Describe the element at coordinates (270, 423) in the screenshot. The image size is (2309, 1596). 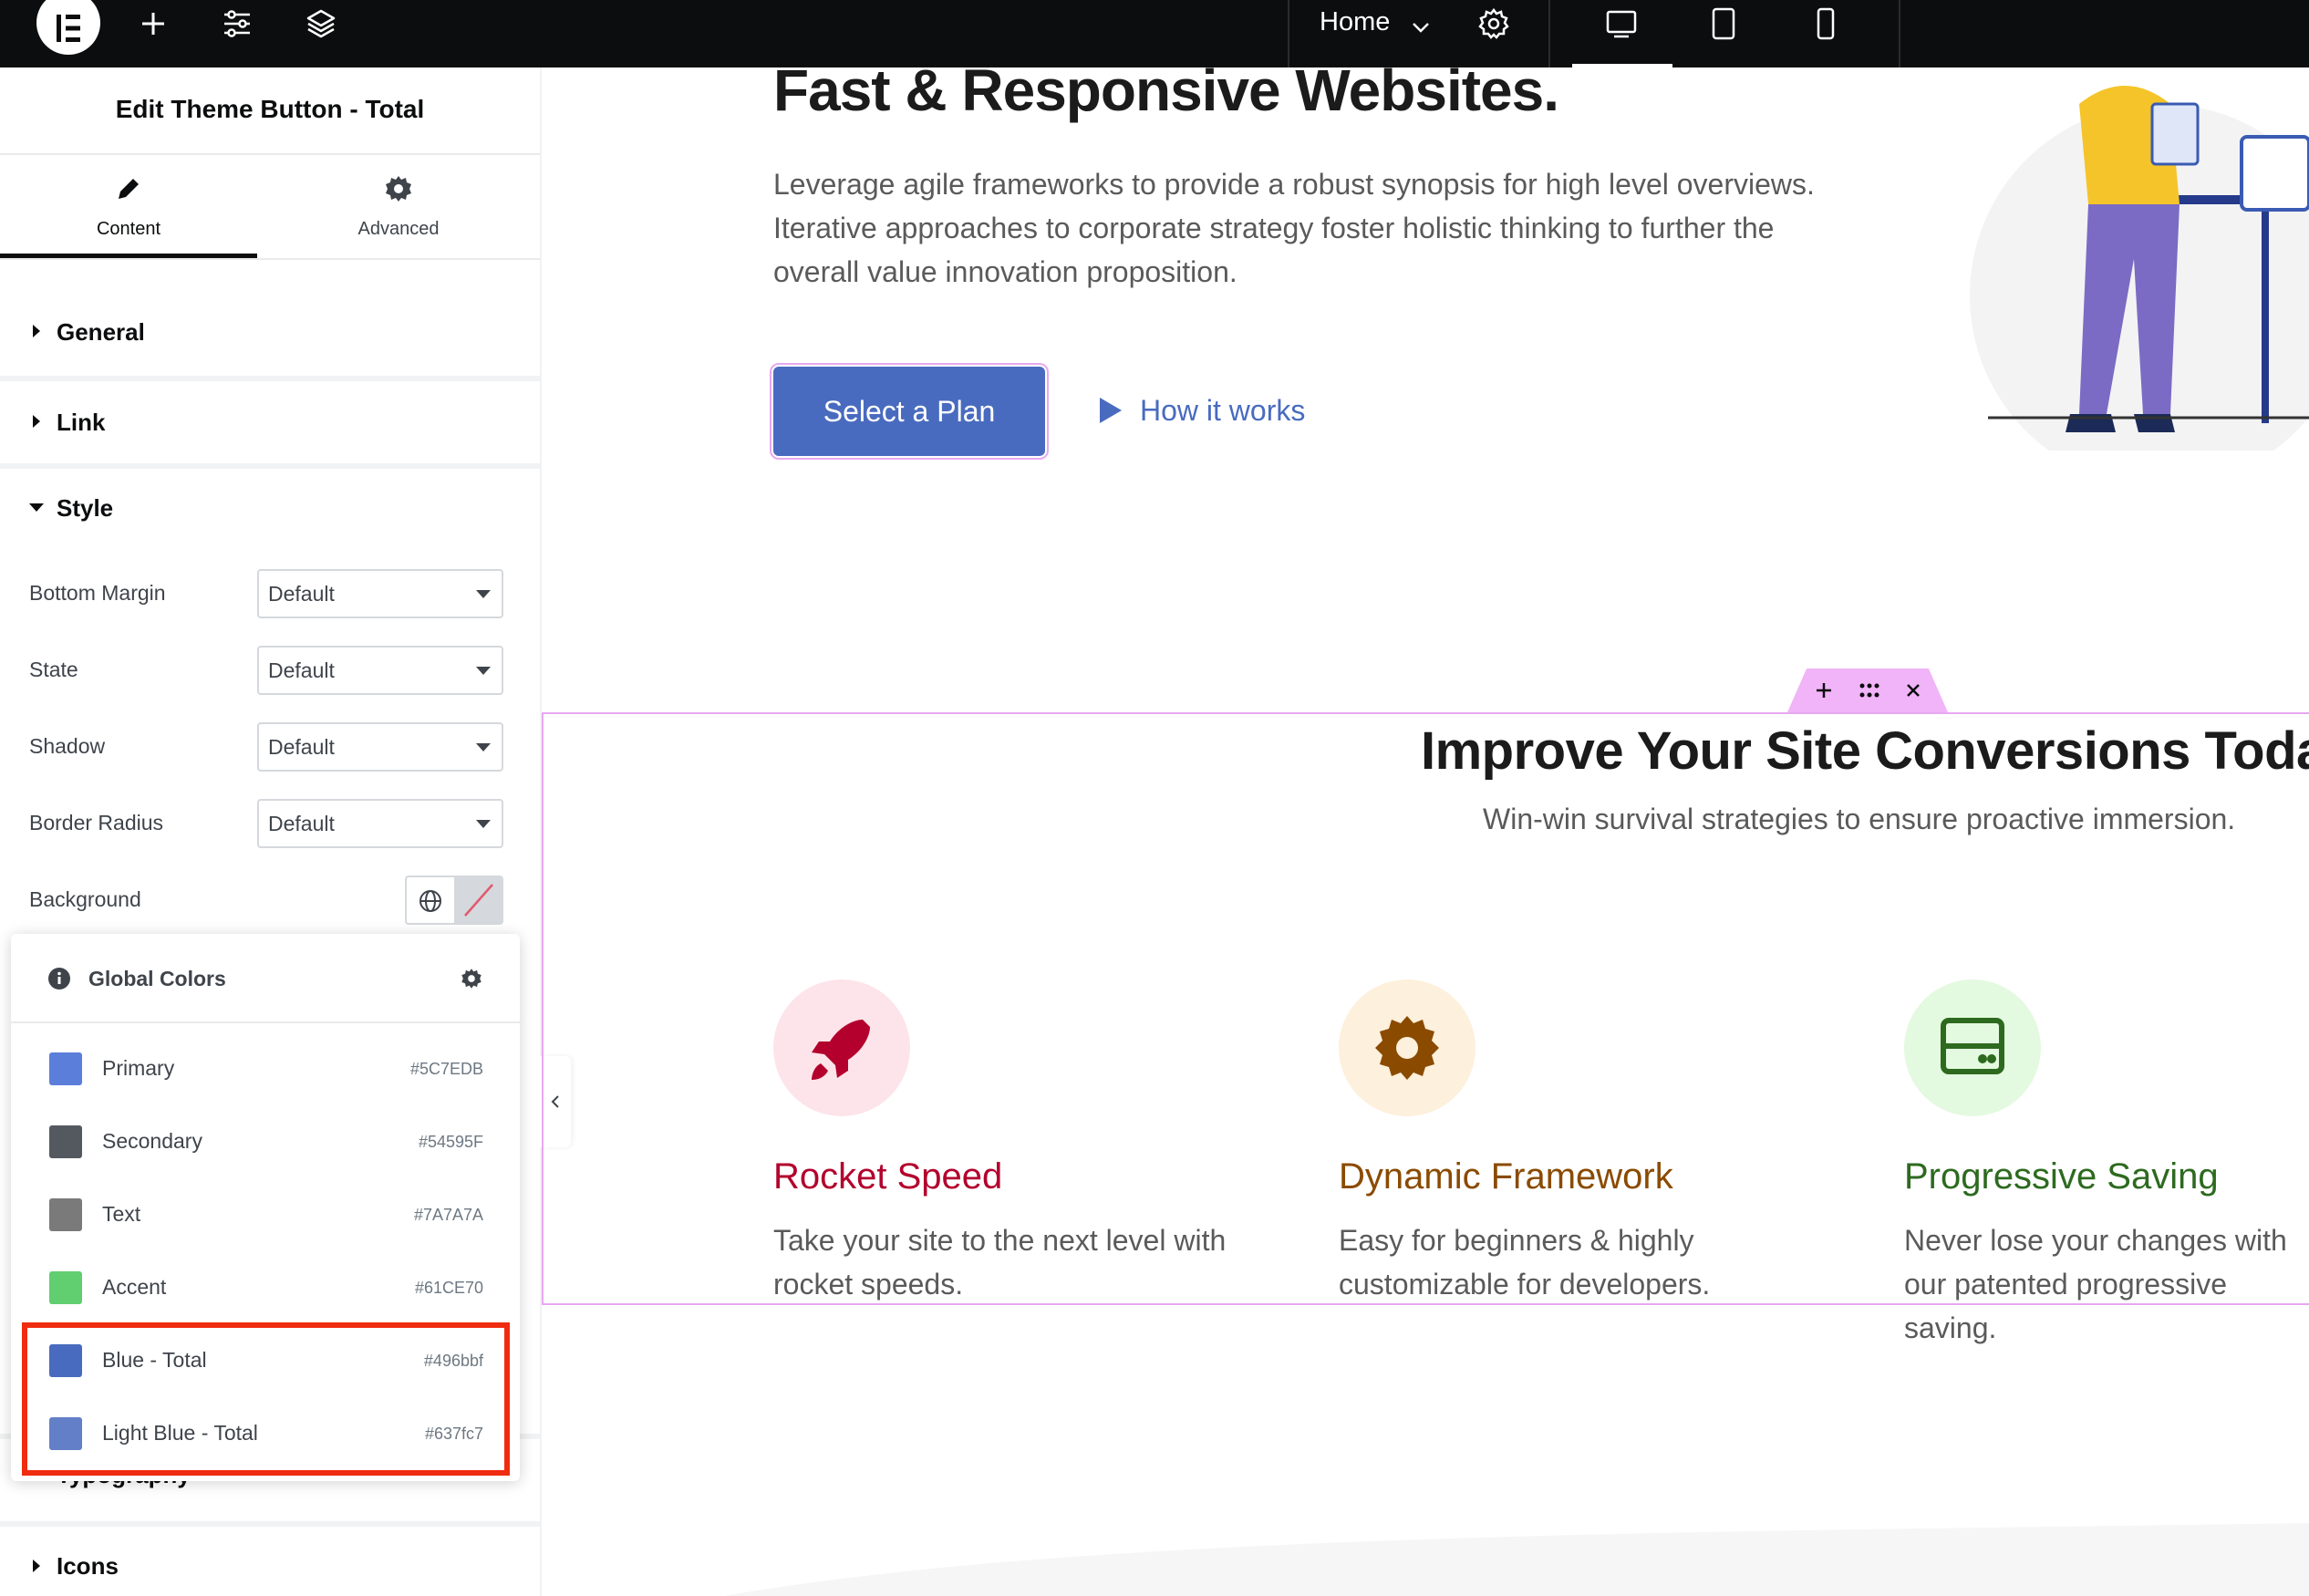
I see `section-link: Link` at that location.